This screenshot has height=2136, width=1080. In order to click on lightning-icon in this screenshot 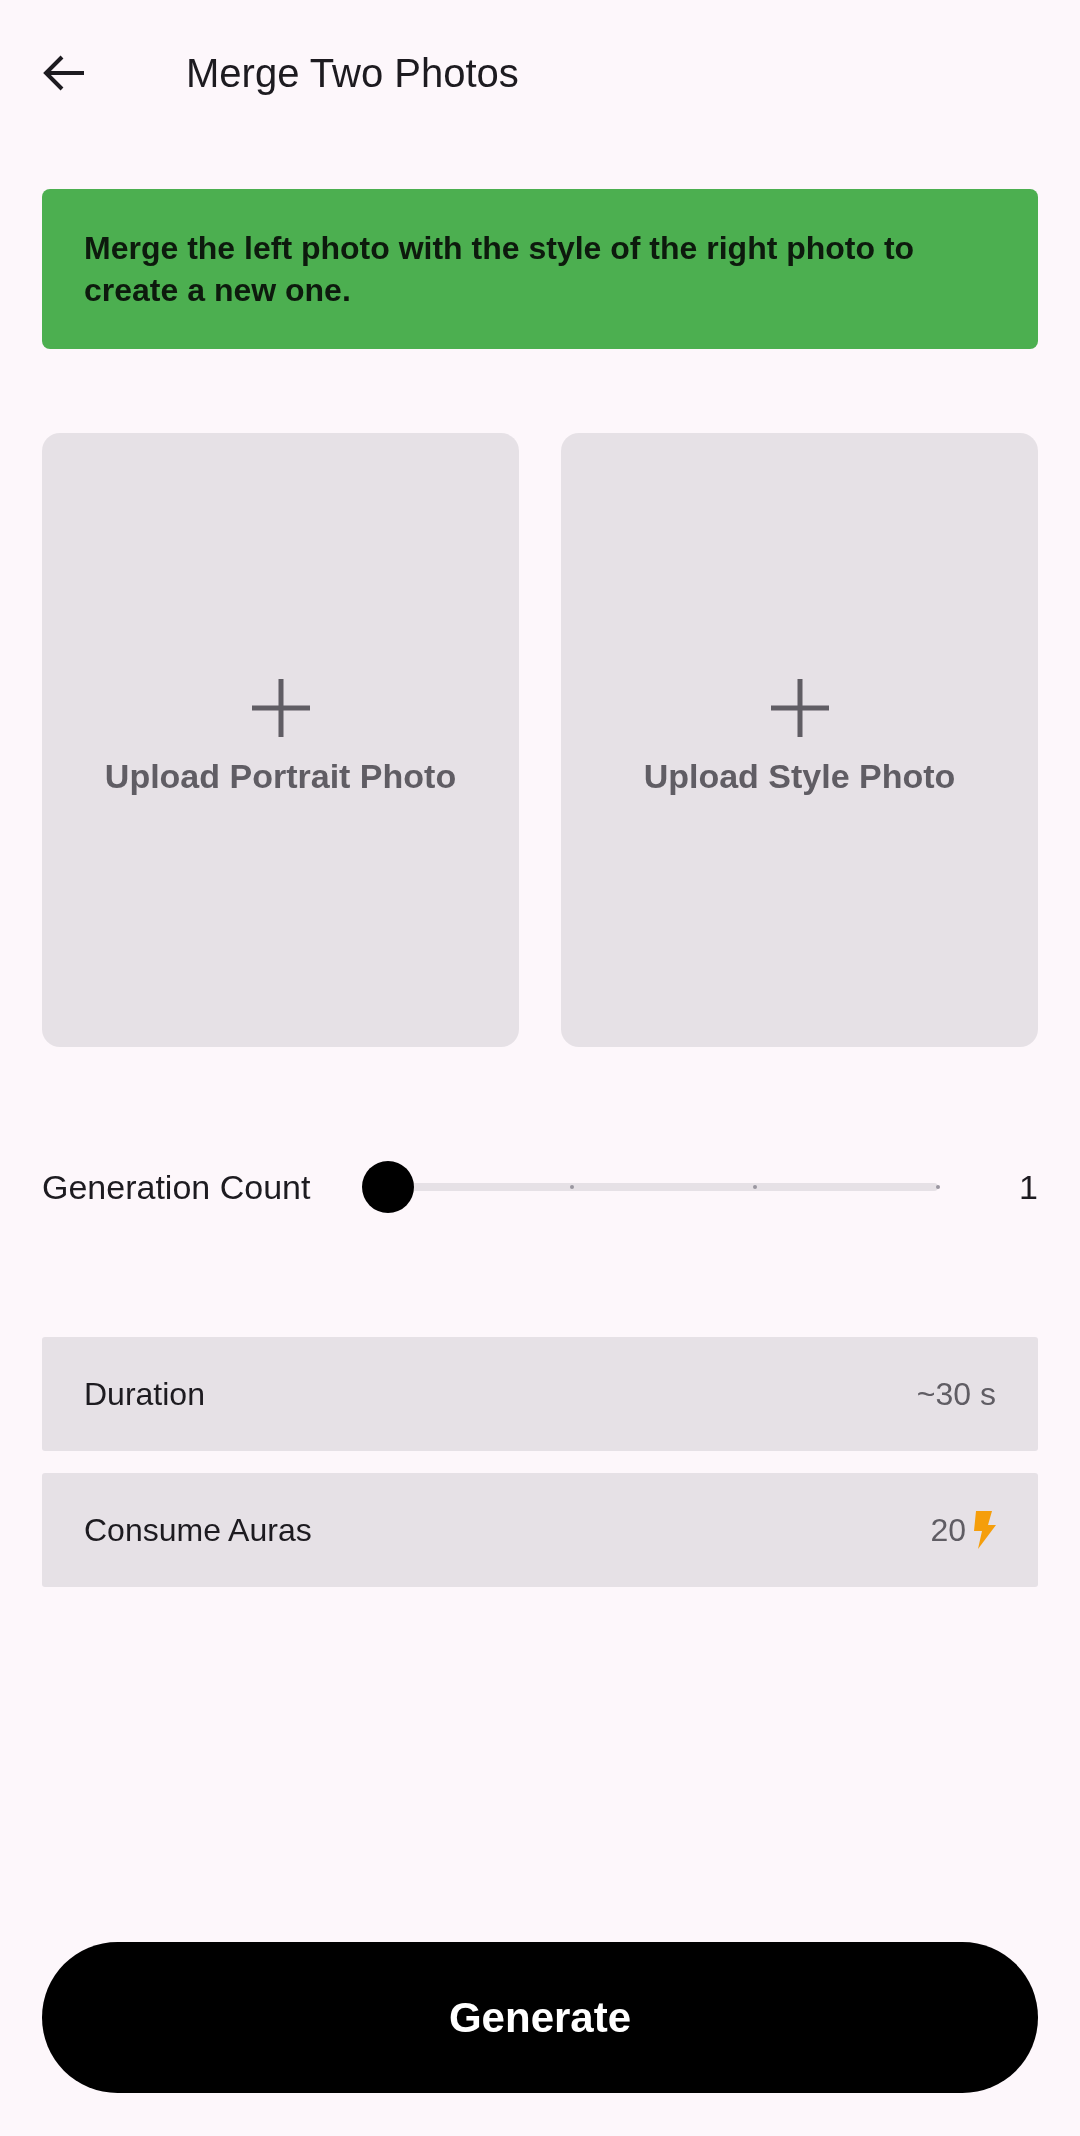, I will do `click(984, 1530)`.